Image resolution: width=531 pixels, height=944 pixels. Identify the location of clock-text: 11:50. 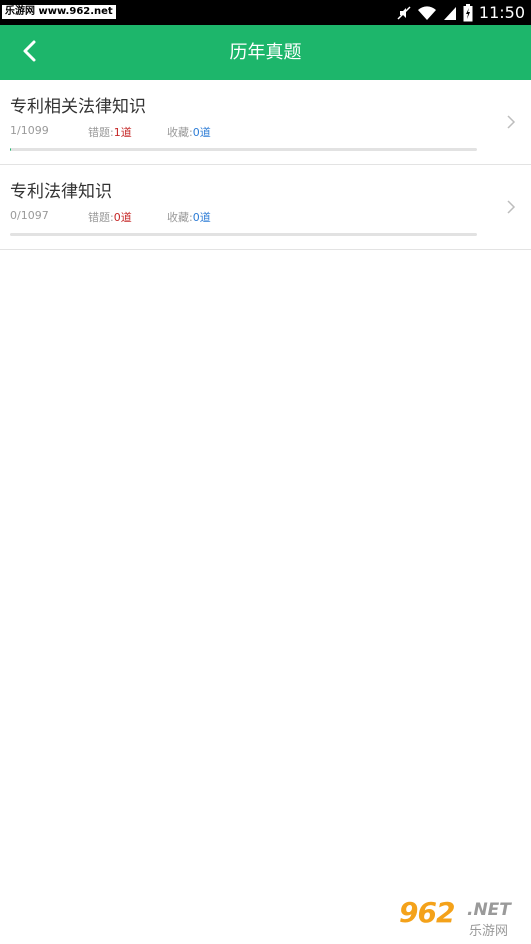
(501, 12).